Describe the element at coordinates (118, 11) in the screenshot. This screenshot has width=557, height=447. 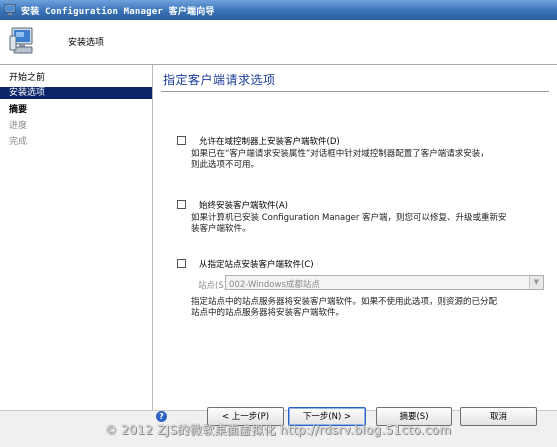
I see `window-title: 安装 Configuration Manager 客户端向导` at that location.